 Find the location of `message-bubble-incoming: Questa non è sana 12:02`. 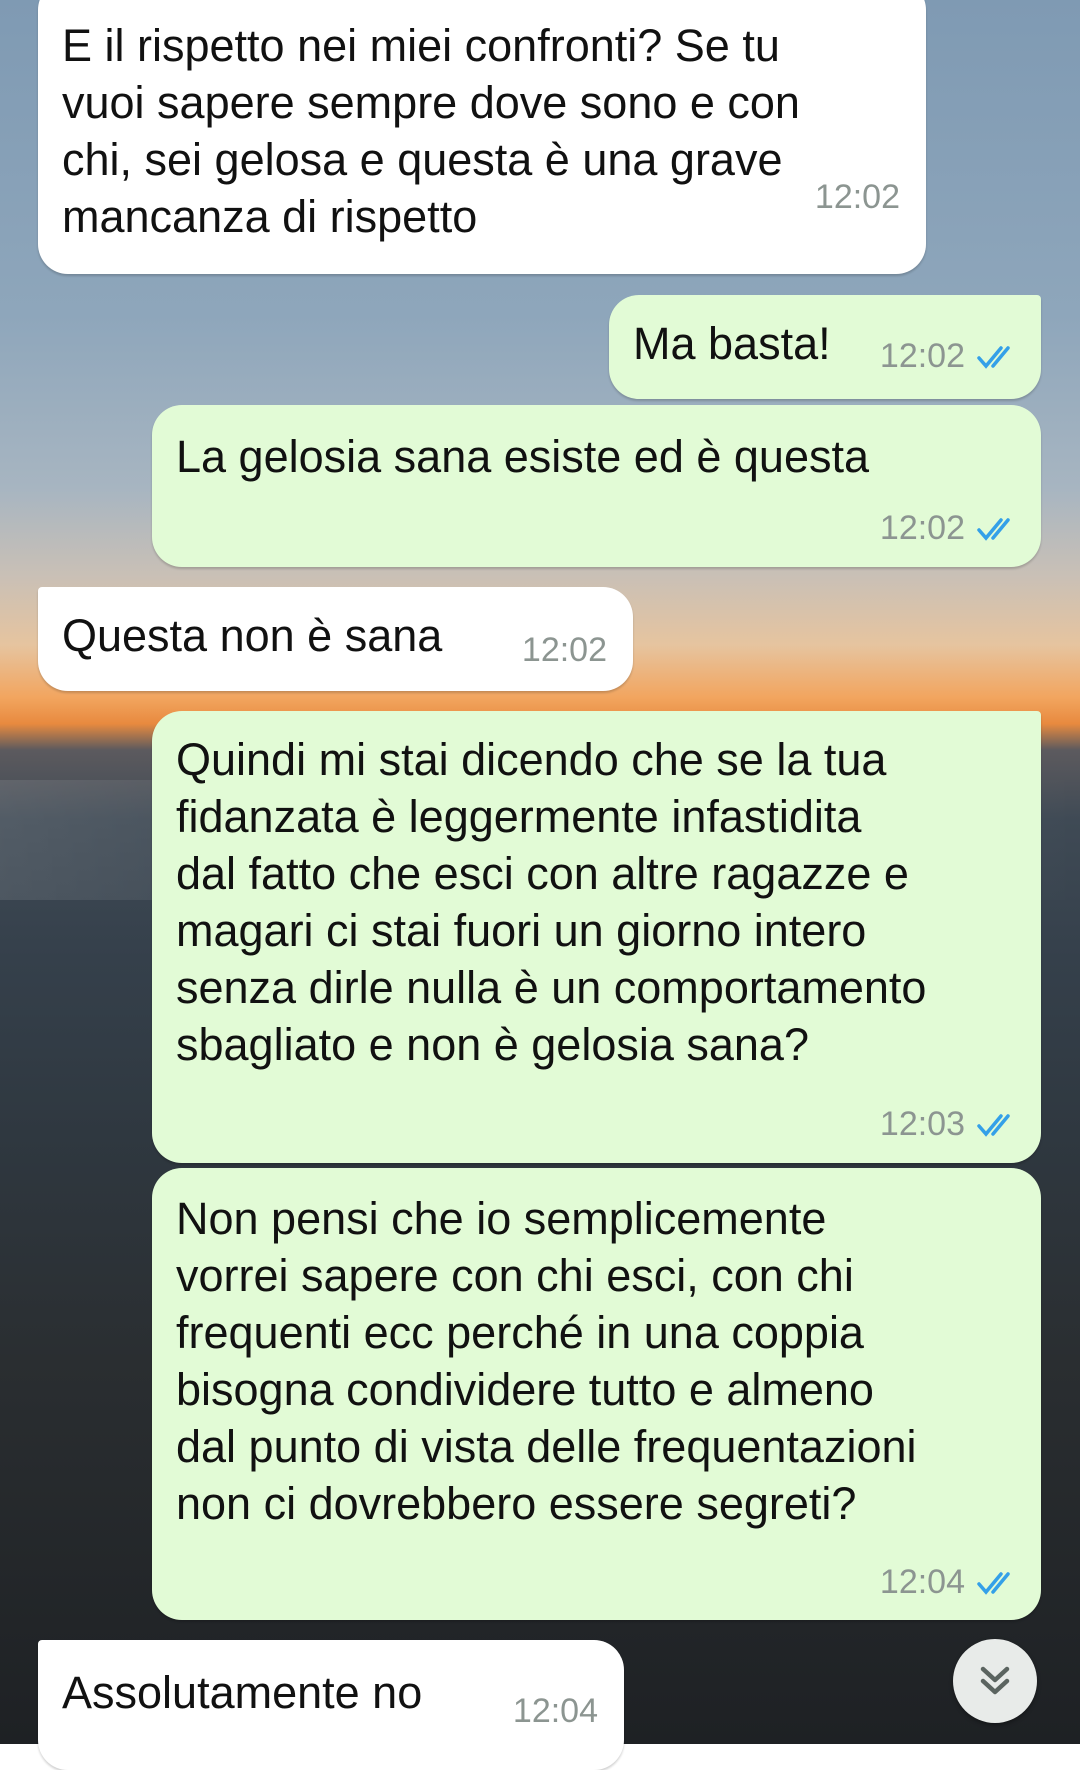

message-bubble-incoming: Questa non è sana 12:02 is located at coordinates (335, 639).